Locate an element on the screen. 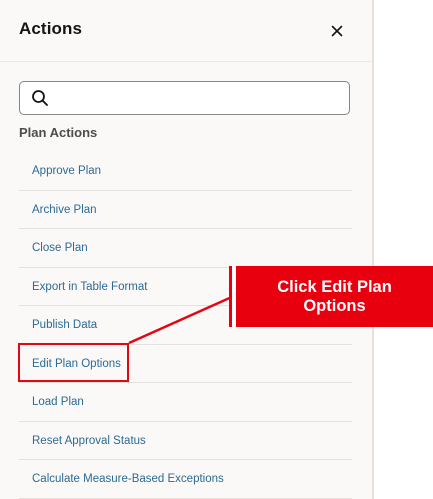 This screenshot has width=433, height=499. action-item-load-plan: Load Plan is located at coordinates (185, 402).